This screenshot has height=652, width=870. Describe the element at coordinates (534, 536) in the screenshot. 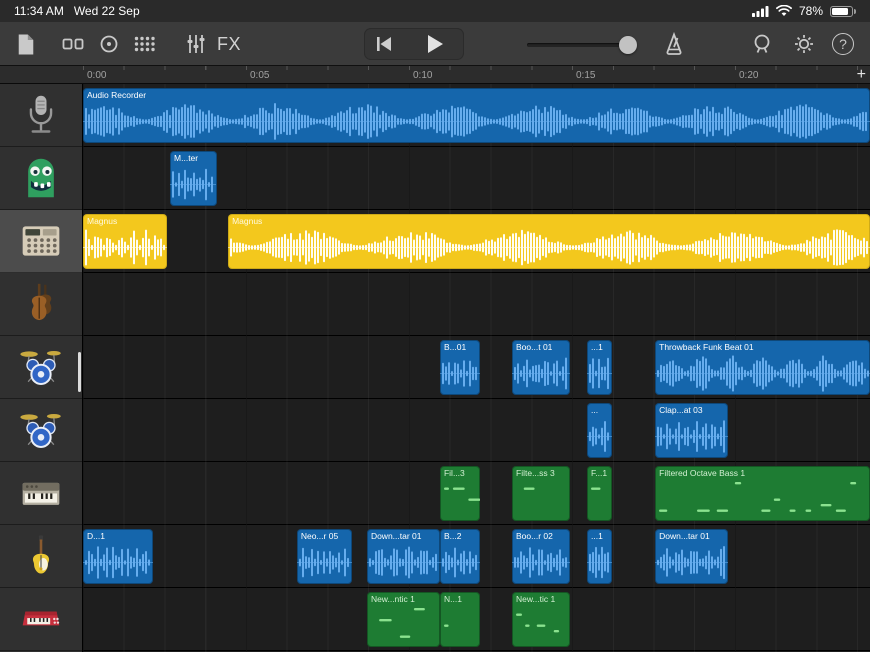

I see `region-label: Boo...r 02` at that location.